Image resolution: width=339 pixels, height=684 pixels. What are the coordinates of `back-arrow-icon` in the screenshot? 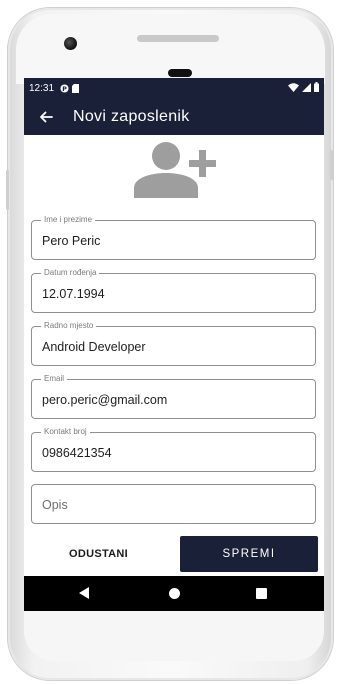 It's located at (46, 117).